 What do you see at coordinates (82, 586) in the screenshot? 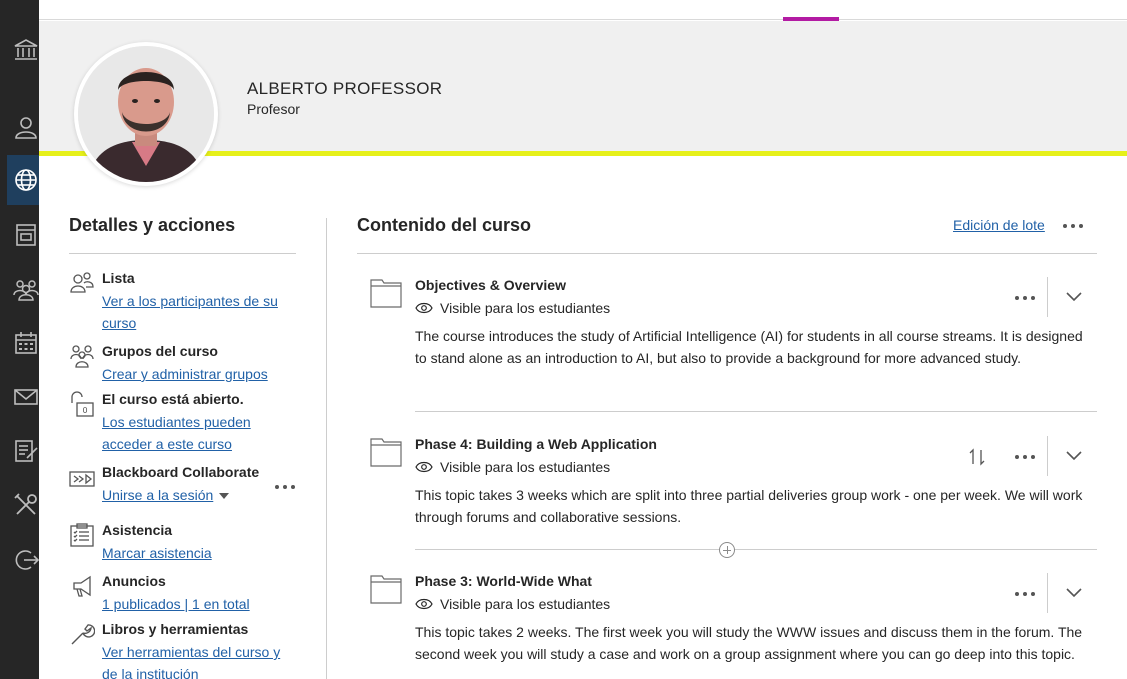
I see `megaphone-icon` at bounding box center [82, 586].